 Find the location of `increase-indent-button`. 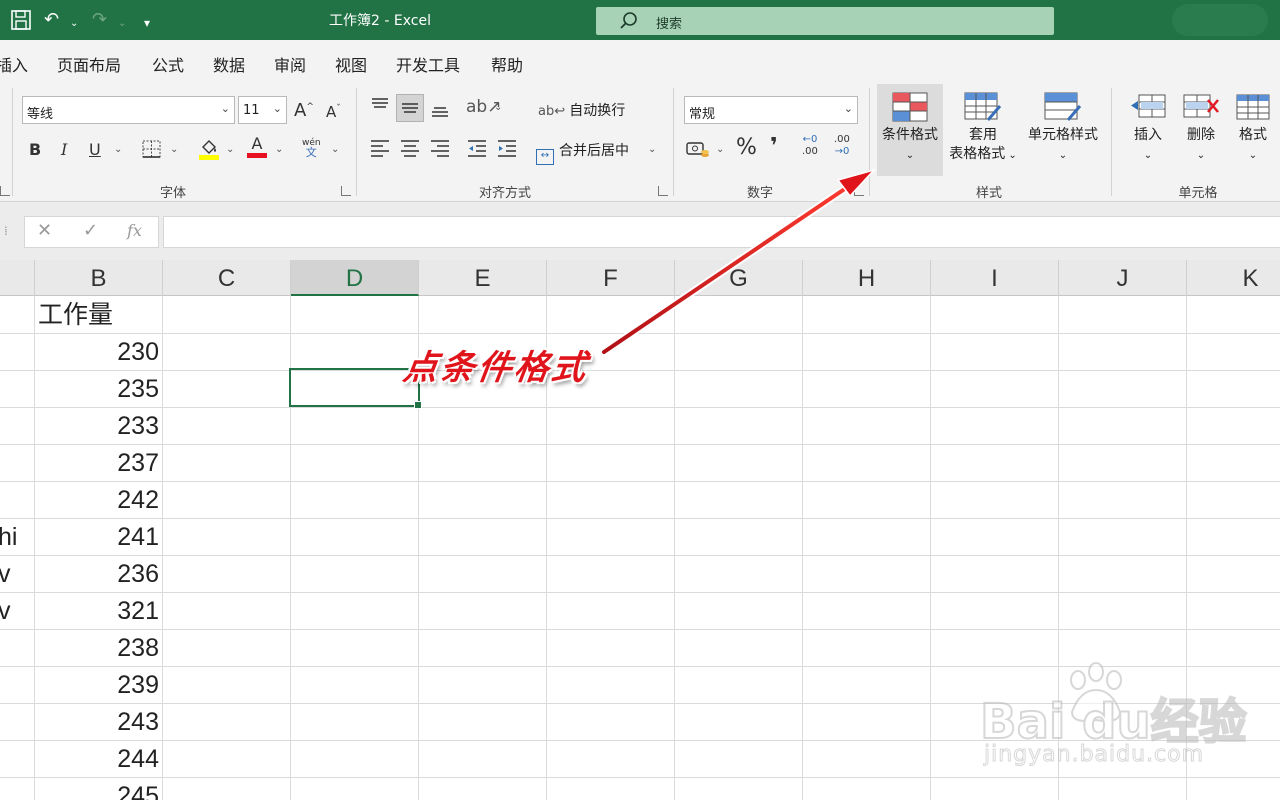

increase-indent-button is located at coordinates (507, 151).